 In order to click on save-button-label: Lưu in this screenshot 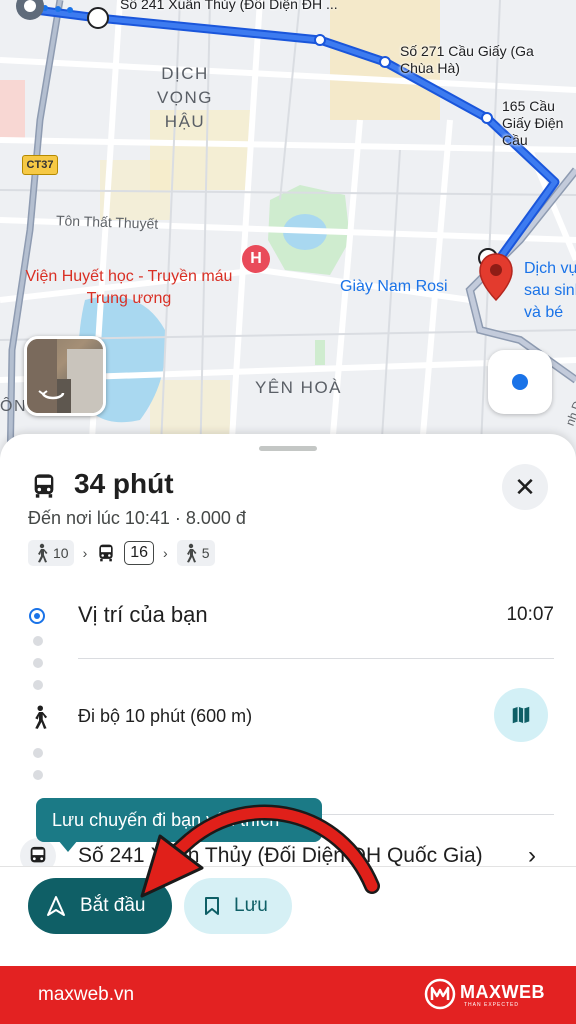, I will do `click(251, 905)`.